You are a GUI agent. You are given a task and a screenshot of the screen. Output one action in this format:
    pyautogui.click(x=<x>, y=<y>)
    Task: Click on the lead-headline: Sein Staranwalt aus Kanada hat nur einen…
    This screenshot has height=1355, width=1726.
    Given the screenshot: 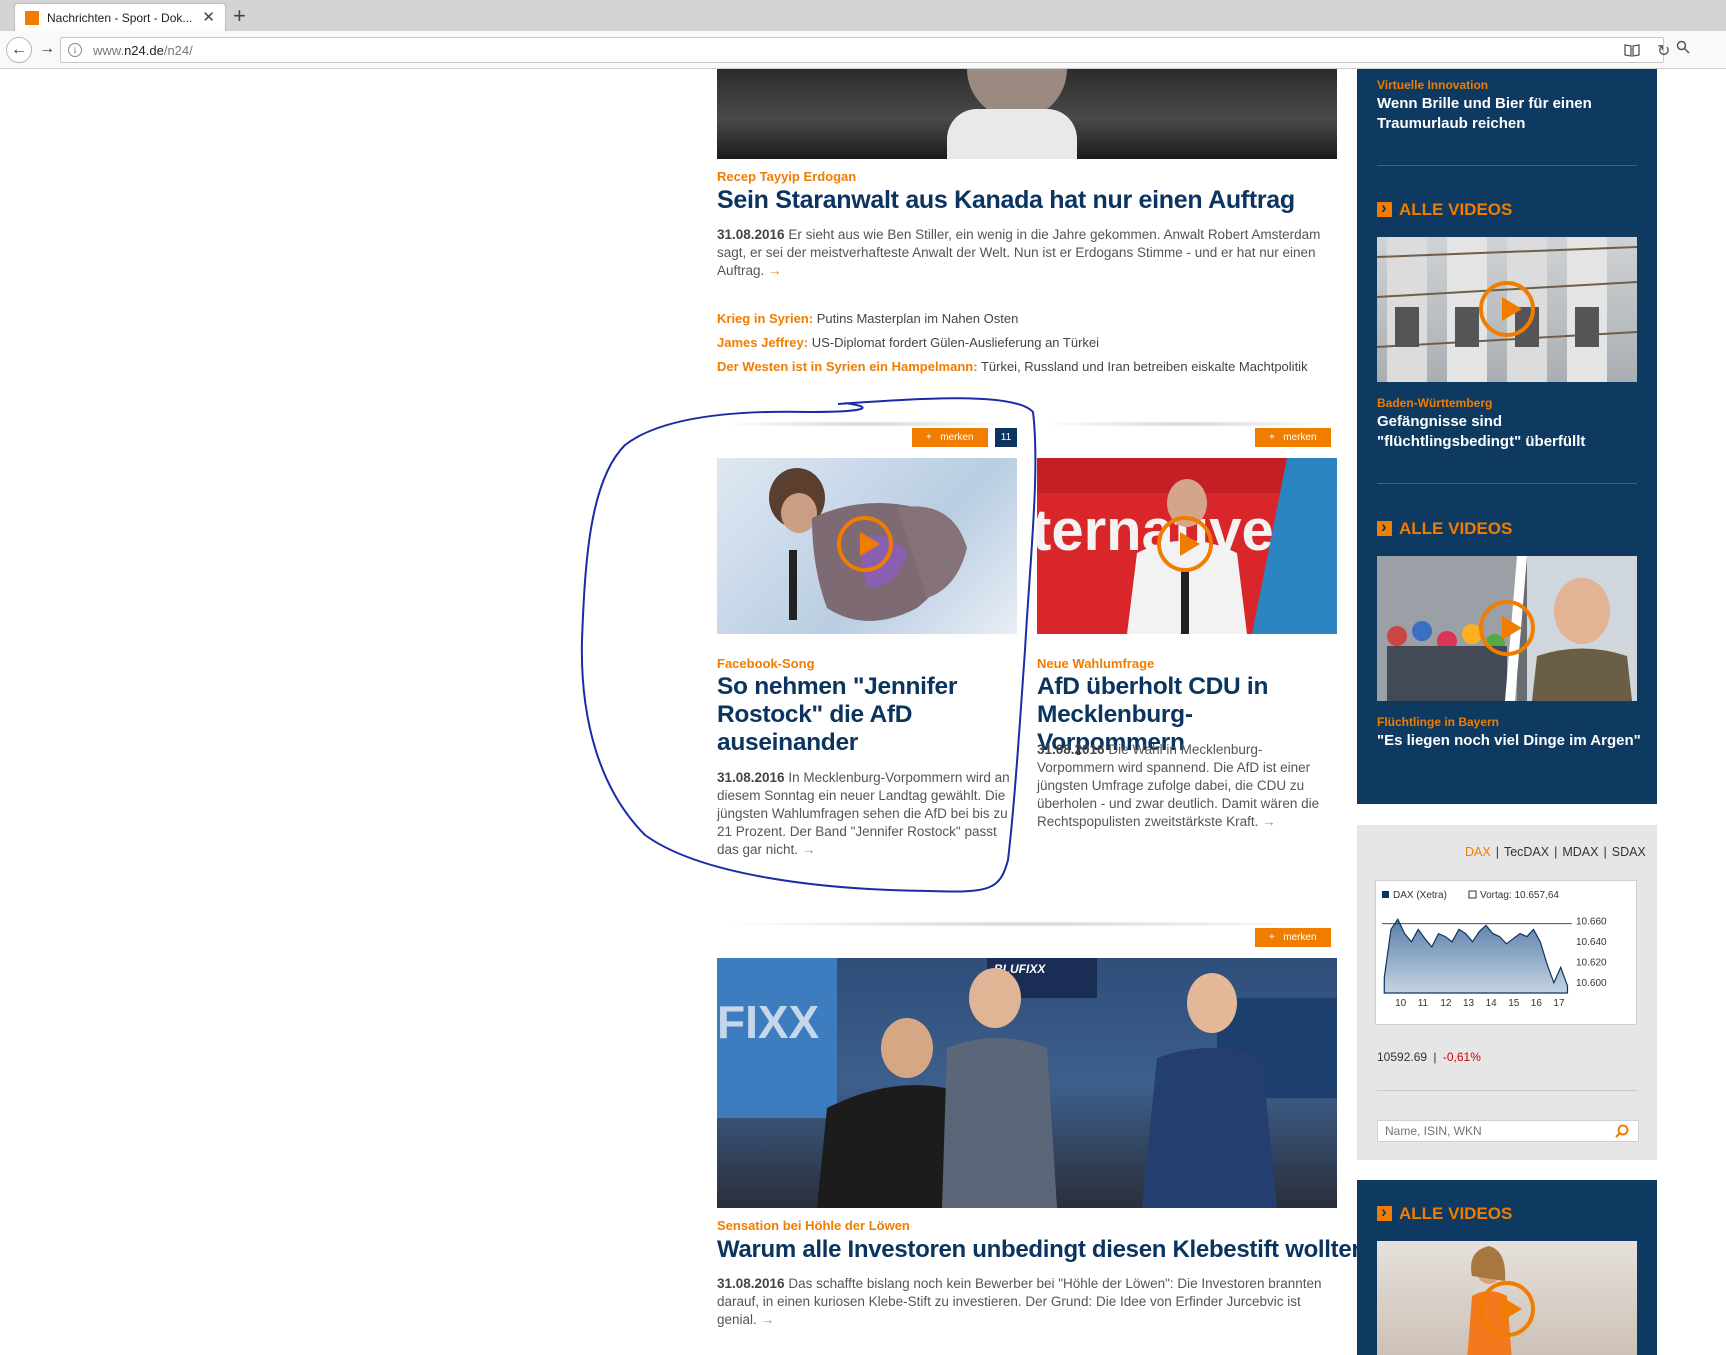 What is the action you would take?
    pyautogui.click(x=1006, y=200)
    